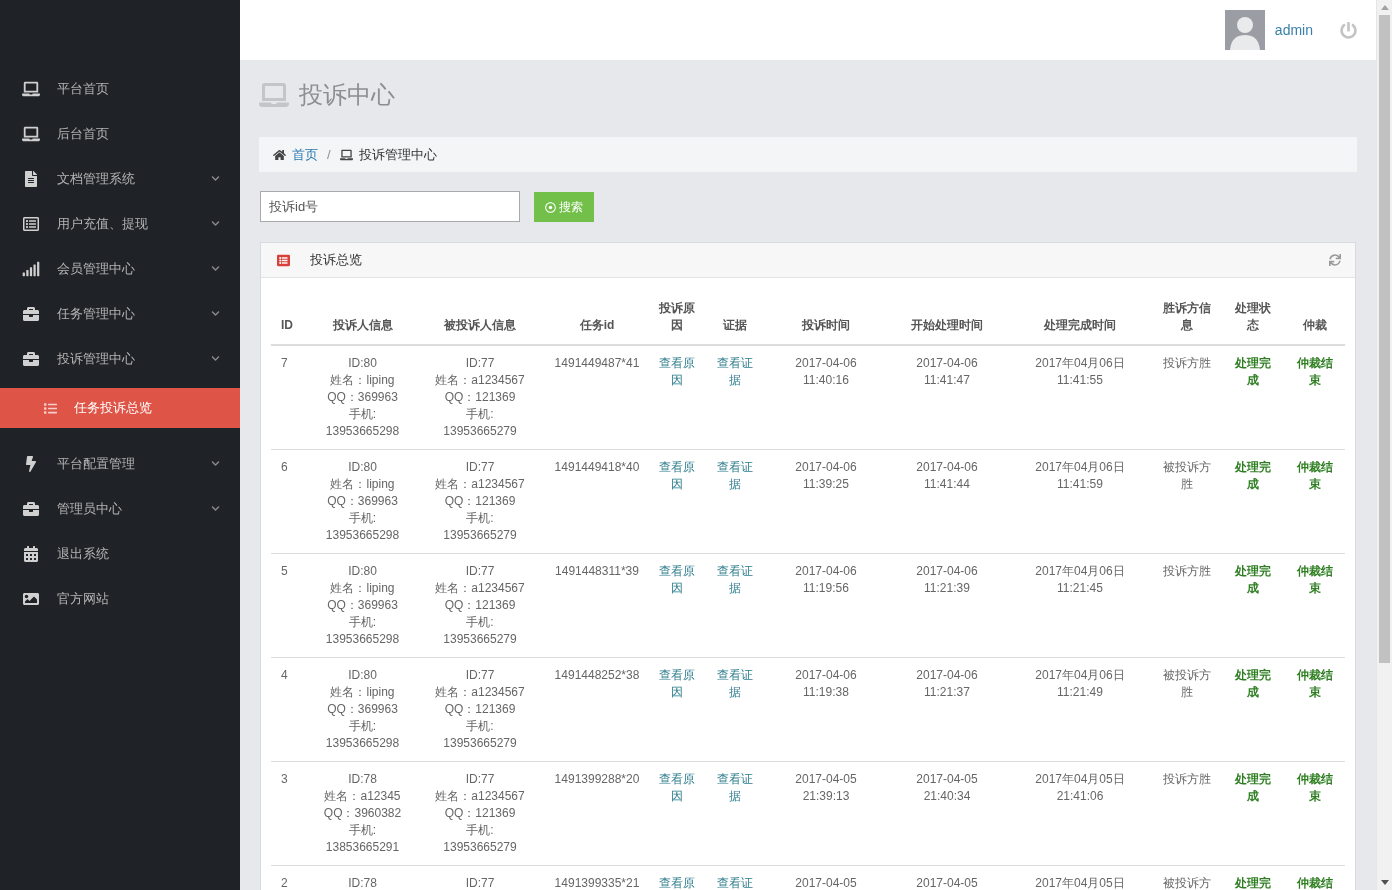 The width and height of the screenshot is (1392, 890). I want to click on start-time: 2017-04-06 11:21:37, so click(947, 709).